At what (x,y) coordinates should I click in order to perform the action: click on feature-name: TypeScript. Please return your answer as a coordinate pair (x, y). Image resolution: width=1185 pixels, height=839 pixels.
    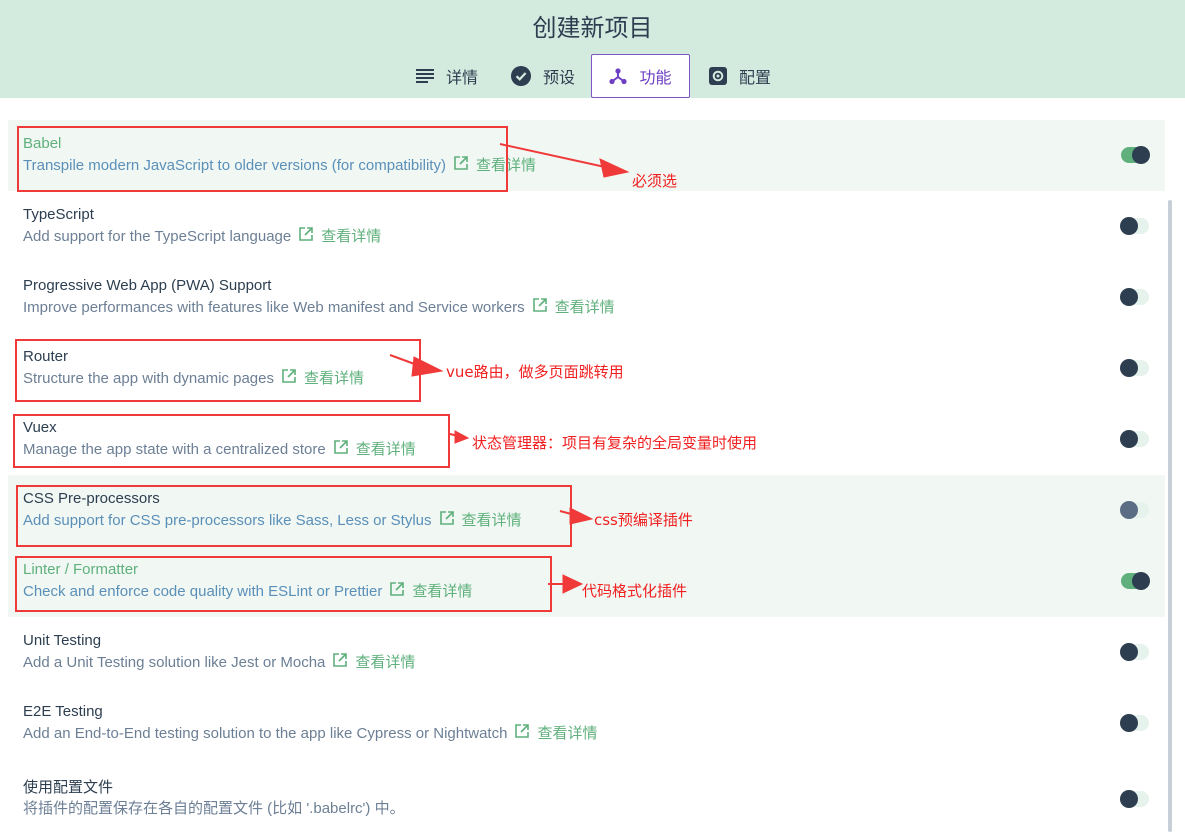
    Looking at the image, I should click on (58, 214).